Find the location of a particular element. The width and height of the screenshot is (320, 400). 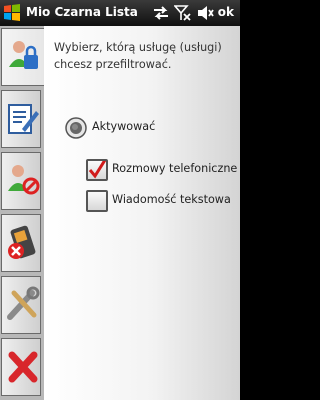

edit-list-icon-button is located at coordinates (21, 119).